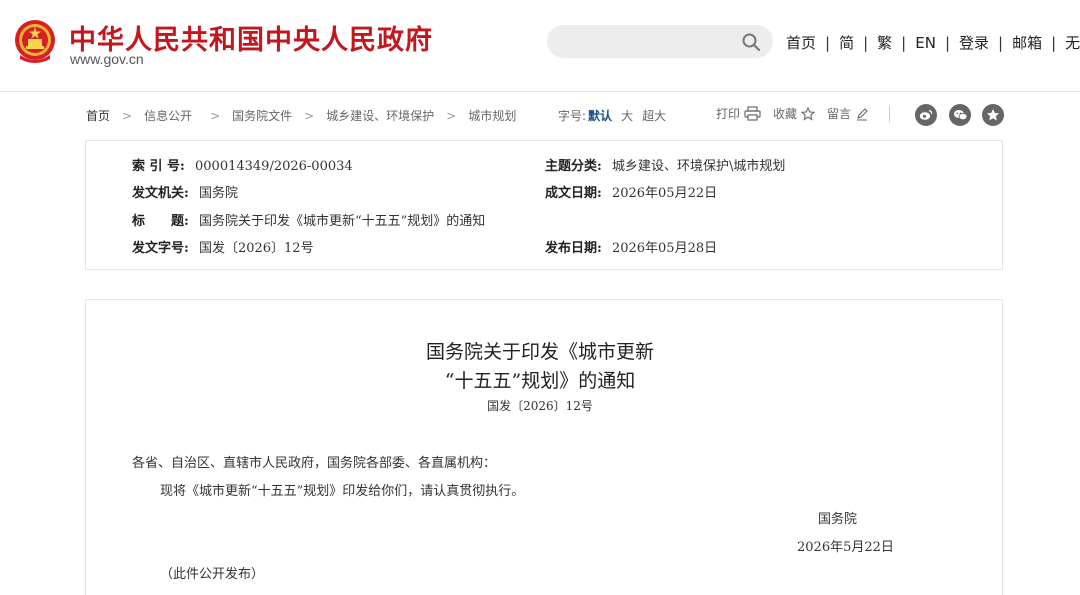  What do you see at coordinates (728, 114) in the screenshot?
I see `print-label: 打印` at bounding box center [728, 114].